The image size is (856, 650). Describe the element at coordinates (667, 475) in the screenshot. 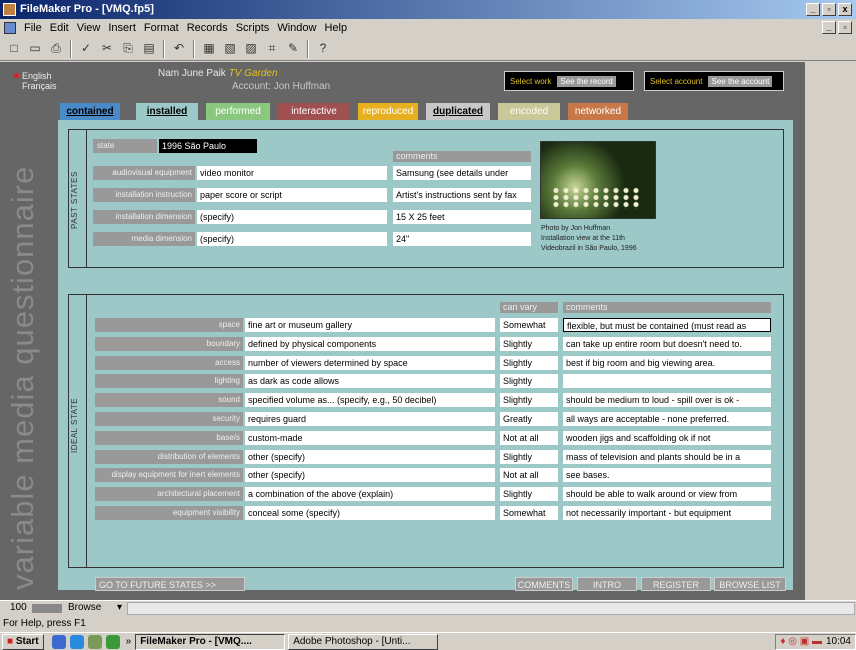

I see `ideal-comment-field: see bases.` at that location.